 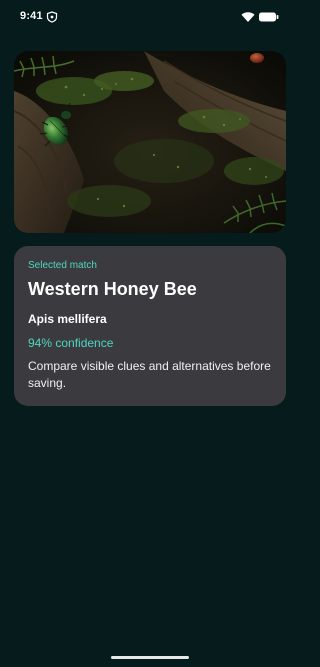 What do you see at coordinates (62, 265) in the screenshot?
I see `selected-match-label: Selected match` at bounding box center [62, 265].